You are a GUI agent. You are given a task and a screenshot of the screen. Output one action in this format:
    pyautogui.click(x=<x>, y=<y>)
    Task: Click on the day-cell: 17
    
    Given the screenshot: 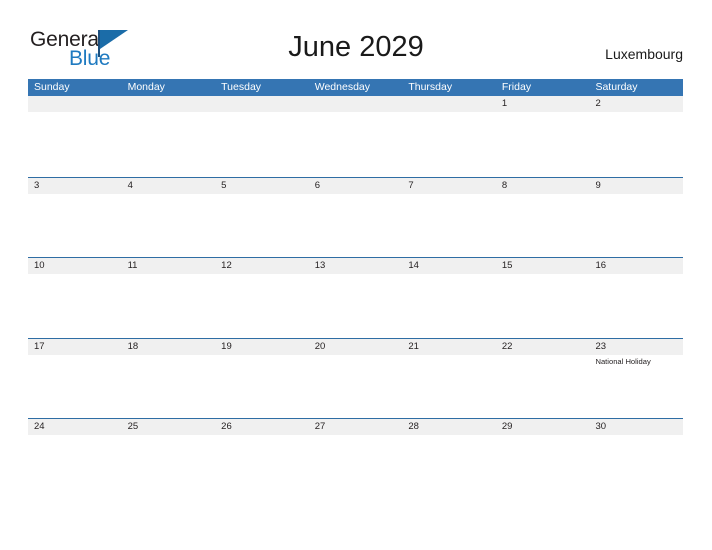 What is the action you would take?
    pyautogui.click(x=75, y=379)
    